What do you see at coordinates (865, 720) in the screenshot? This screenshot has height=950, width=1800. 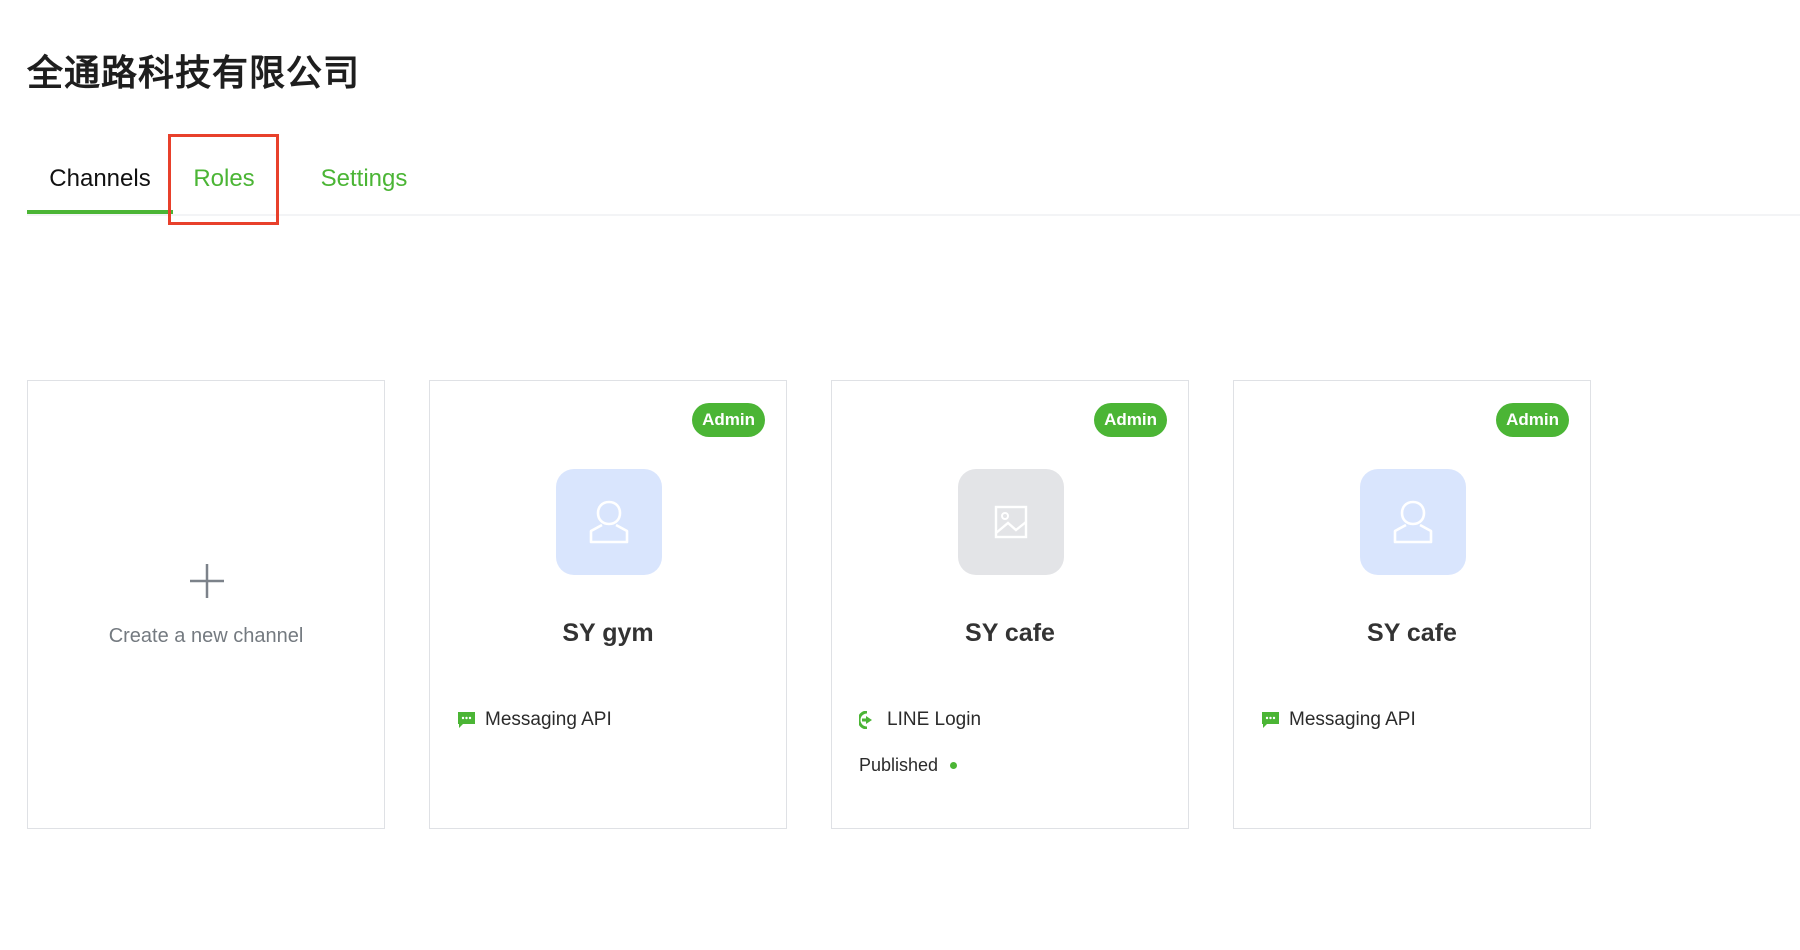 I see `login-arrow-icon` at bounding box center [865, 720].